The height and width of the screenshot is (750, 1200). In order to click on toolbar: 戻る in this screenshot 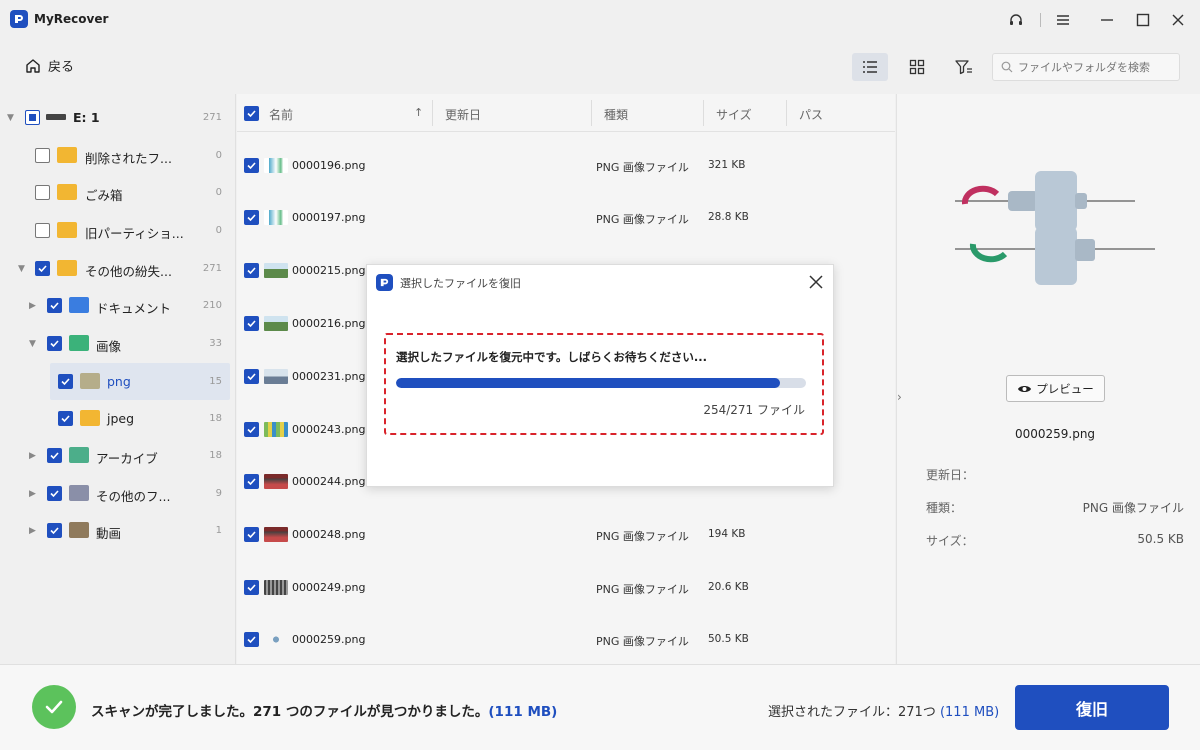, I will do `click(600, 67)`.